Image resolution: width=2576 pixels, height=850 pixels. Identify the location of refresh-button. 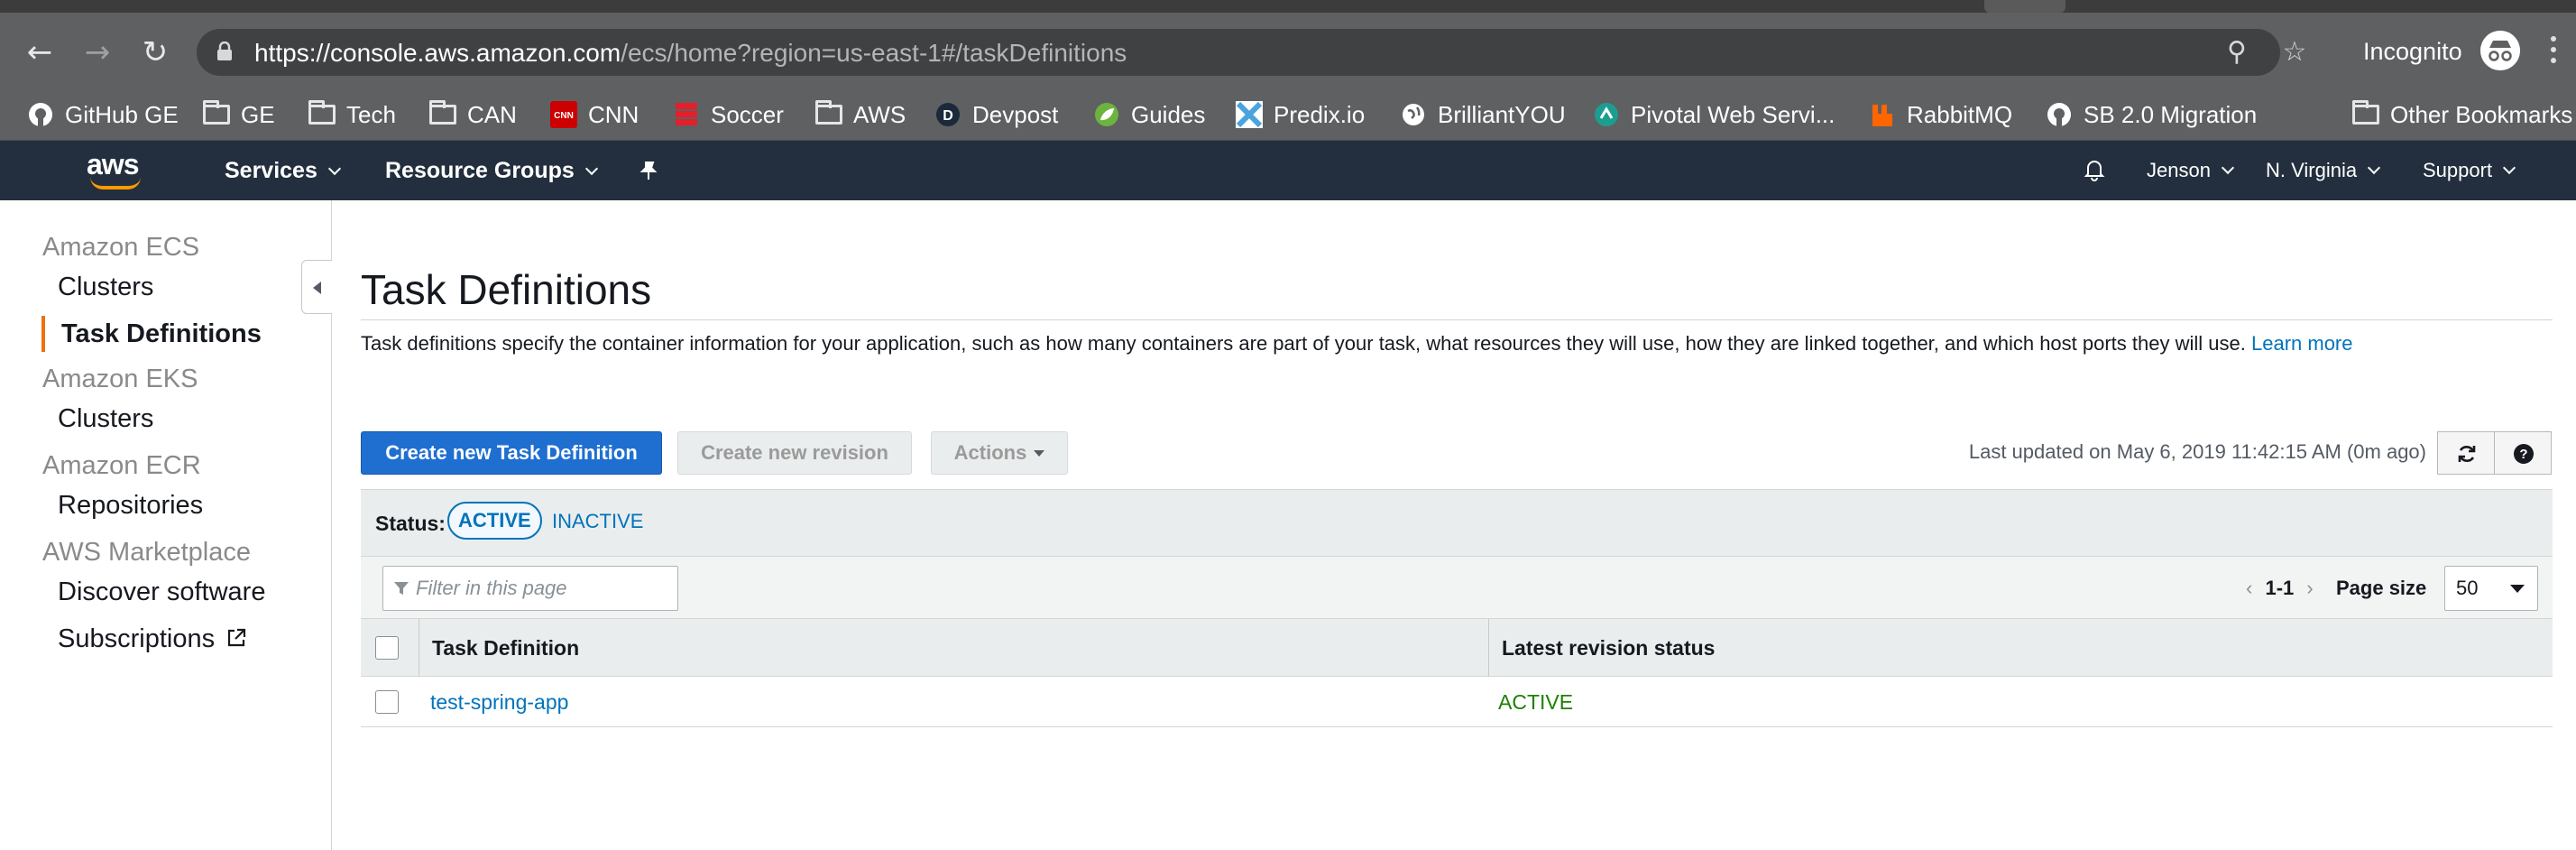
(2466, 453).